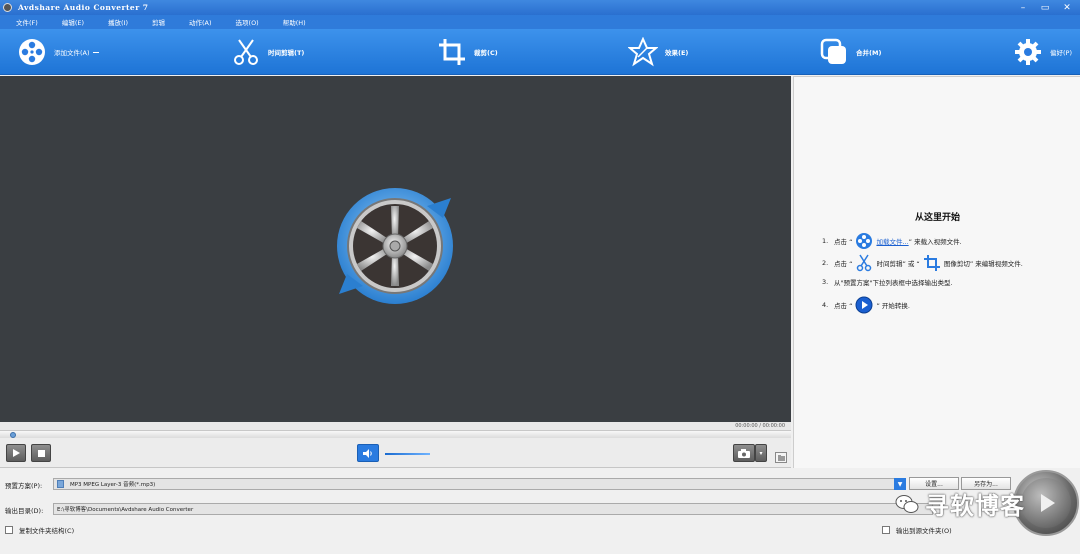 This screenshot has height=554, width=1080. I want to click on menu-action: 动作(A), so click(200, 22).